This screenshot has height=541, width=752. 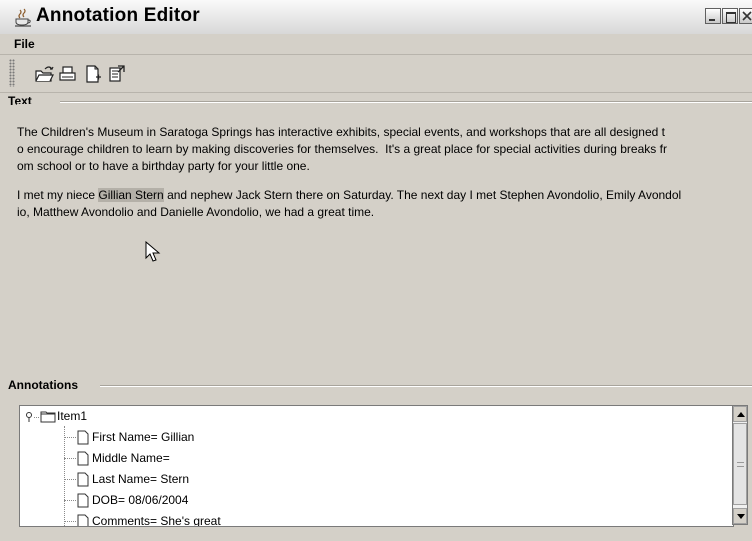 I want to click on thumb-grip, so click(x=740, y=464).